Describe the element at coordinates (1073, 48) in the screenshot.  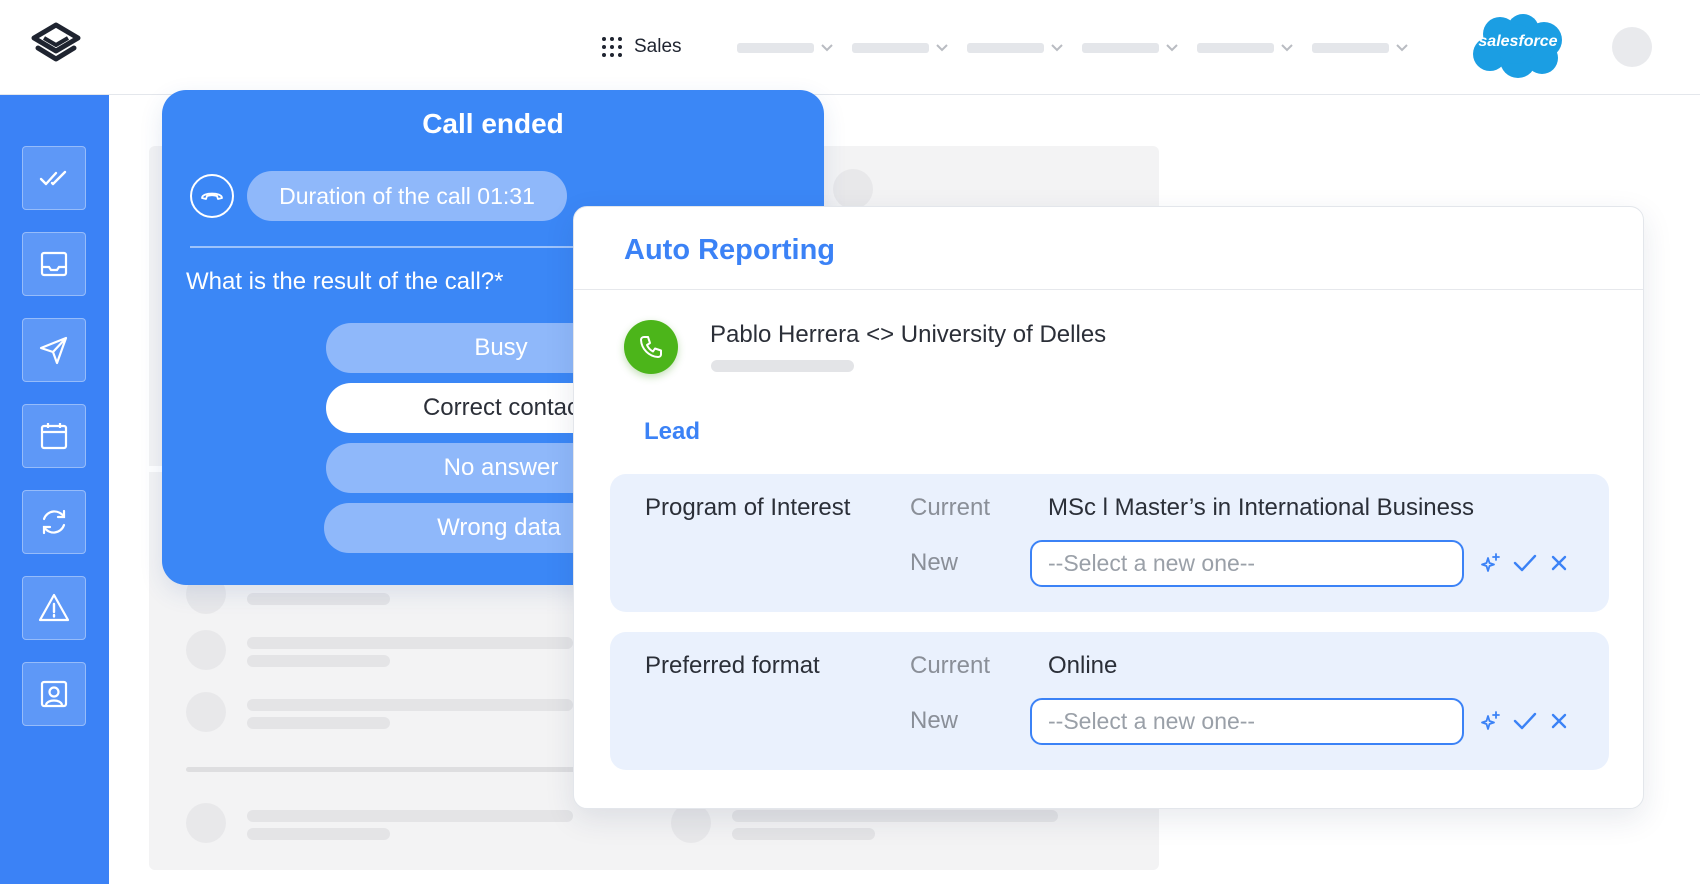
I see `nav-menu` at that location.